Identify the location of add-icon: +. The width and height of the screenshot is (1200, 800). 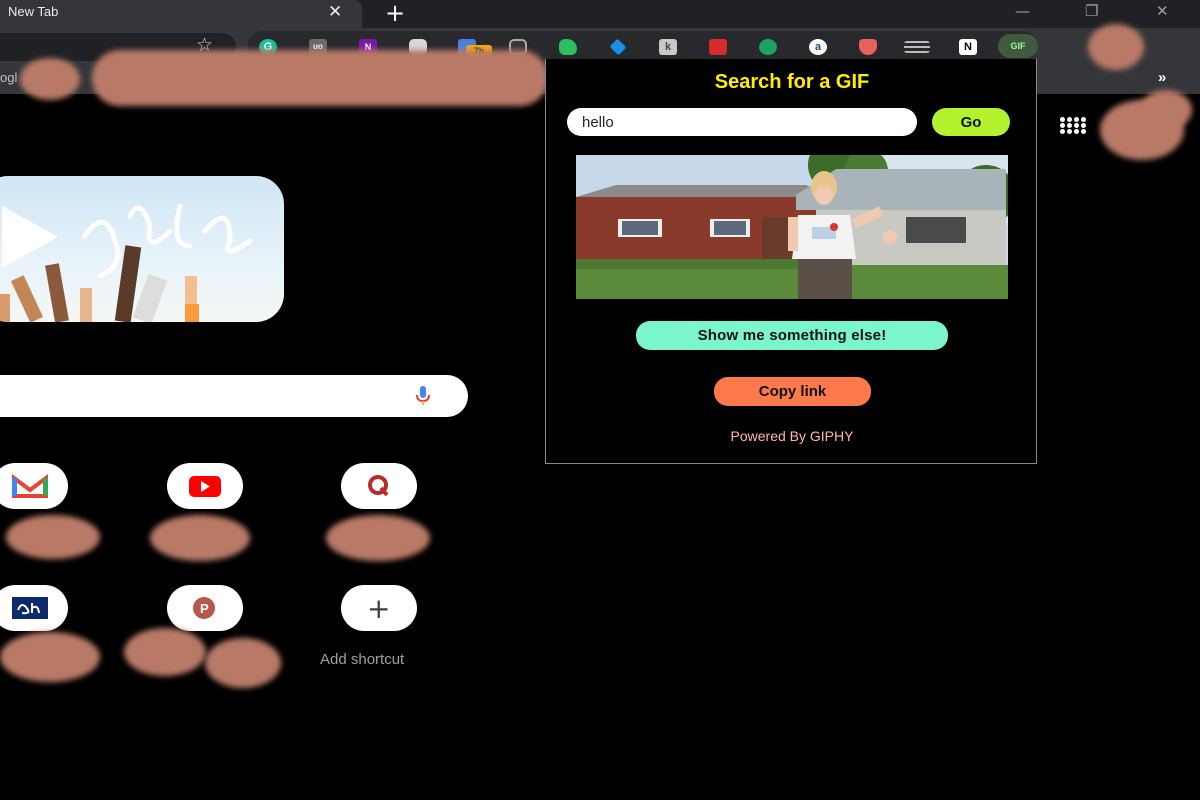
(379, 608).